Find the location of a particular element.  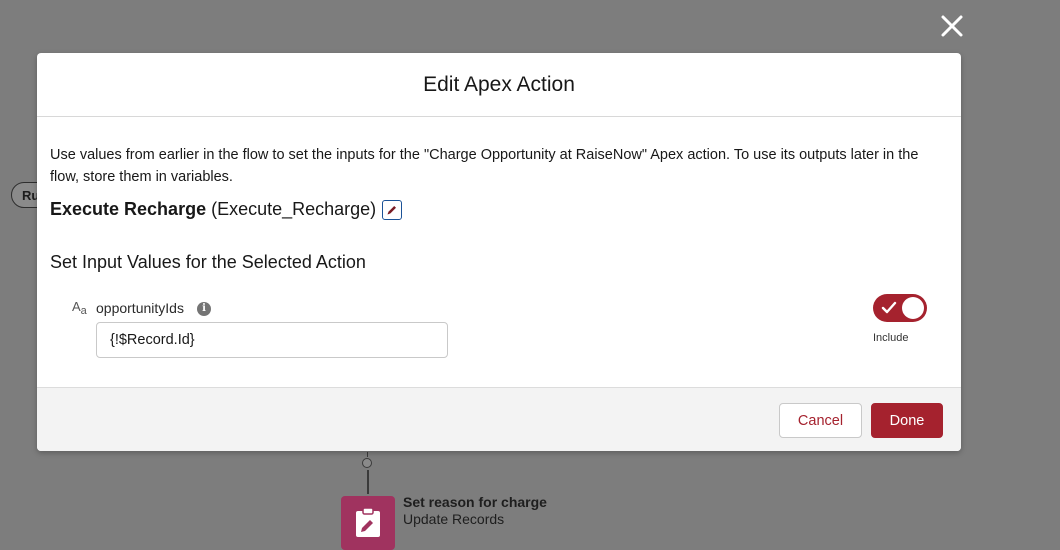

info-icon: i is located at coordinates (204, 309).